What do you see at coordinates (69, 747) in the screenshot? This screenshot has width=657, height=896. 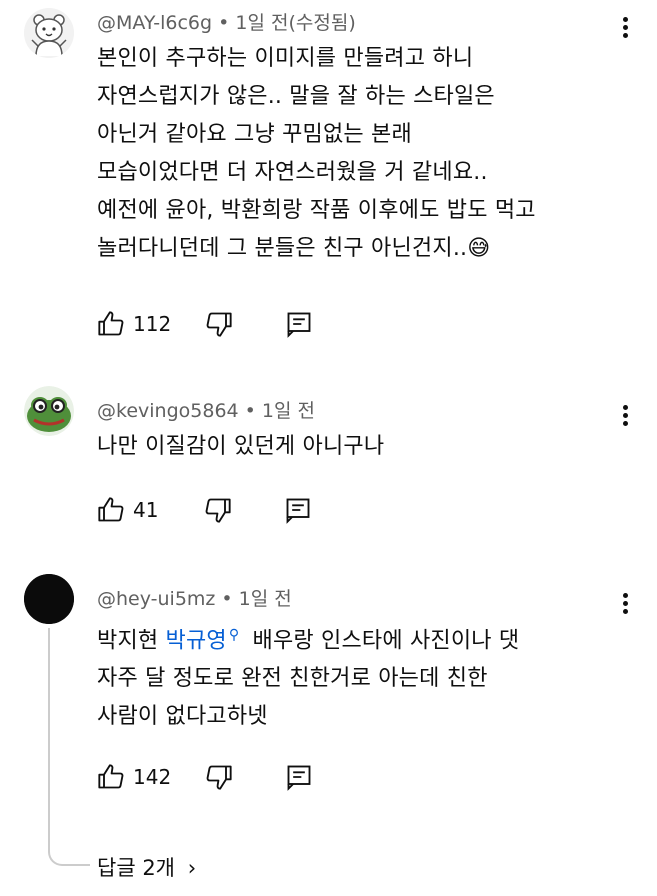 I see `thread-connector` at bounding box center [69, 747].